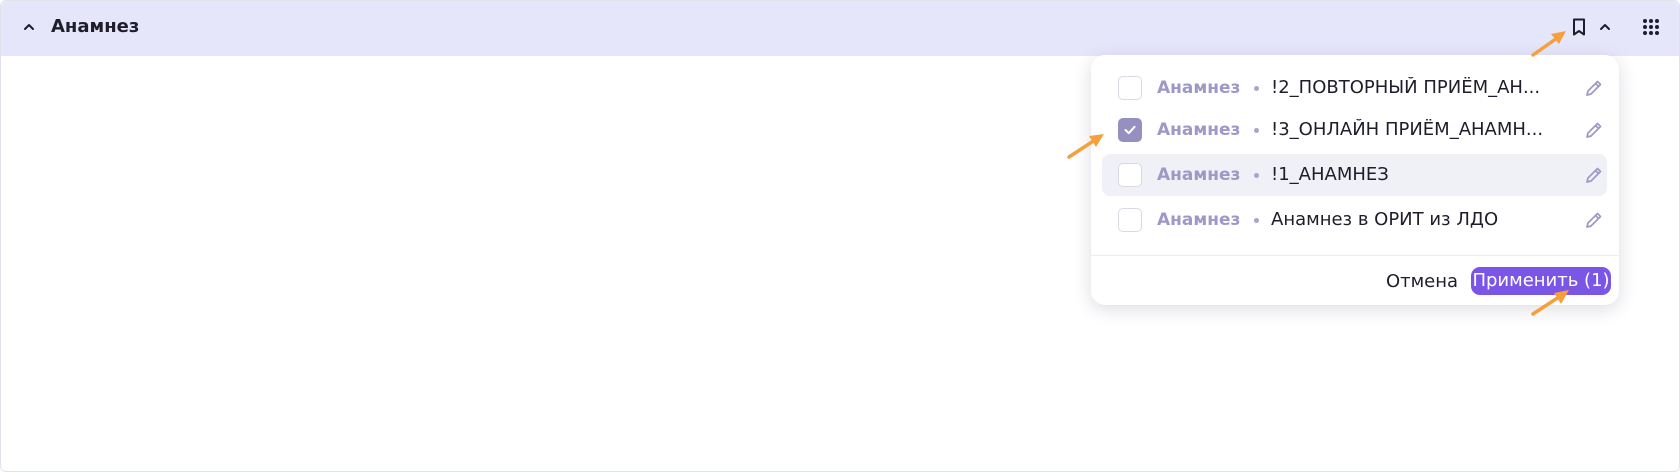 This screenshot has height=472, width=1680. I want to click on list-item: Анамнез Анамнез в ОРИТ из ЛДО, so click(1354, 220).